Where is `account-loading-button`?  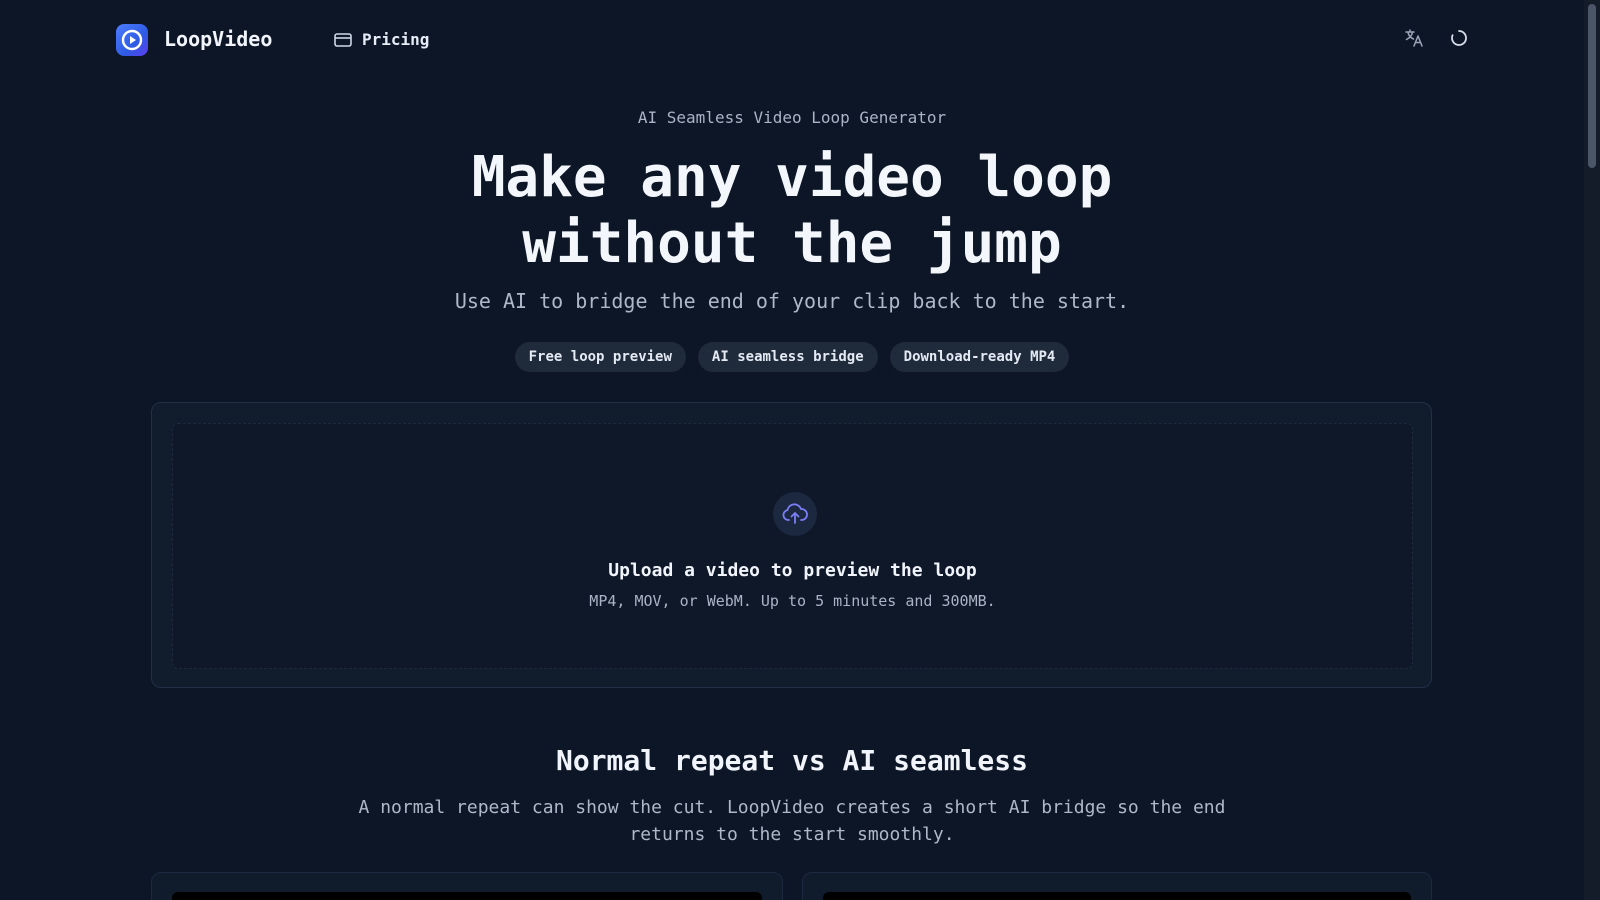
account-loading-button is located at coordinates (1459, 40).